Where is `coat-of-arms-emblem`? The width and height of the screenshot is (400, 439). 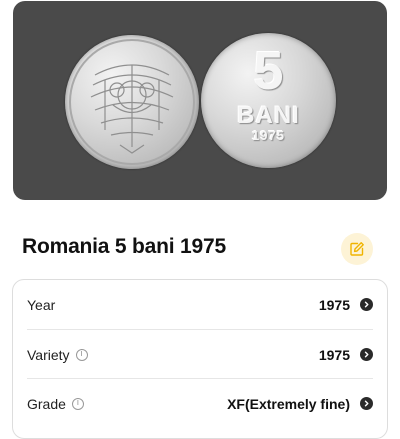
coat-of-arms-emblem is located at coordinates (132, 102).